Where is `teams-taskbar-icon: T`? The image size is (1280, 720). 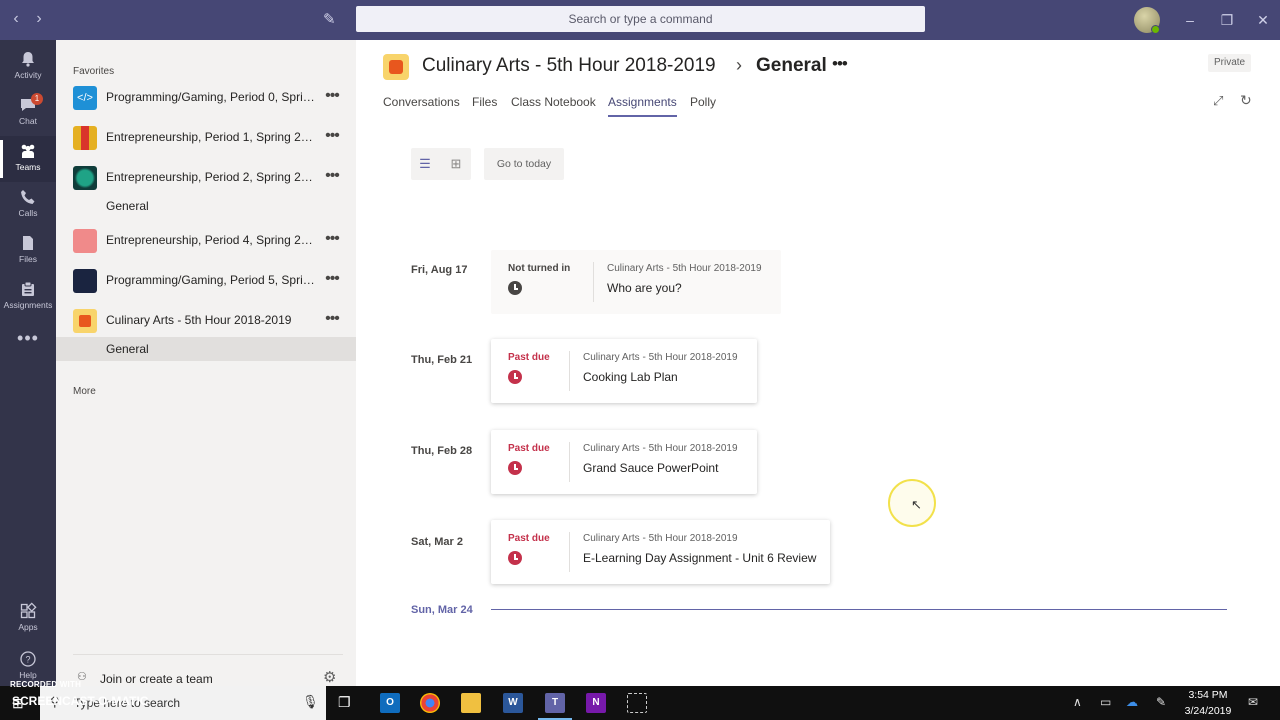
teams-taskbar-icon: T is located at coordinates (555, 703).